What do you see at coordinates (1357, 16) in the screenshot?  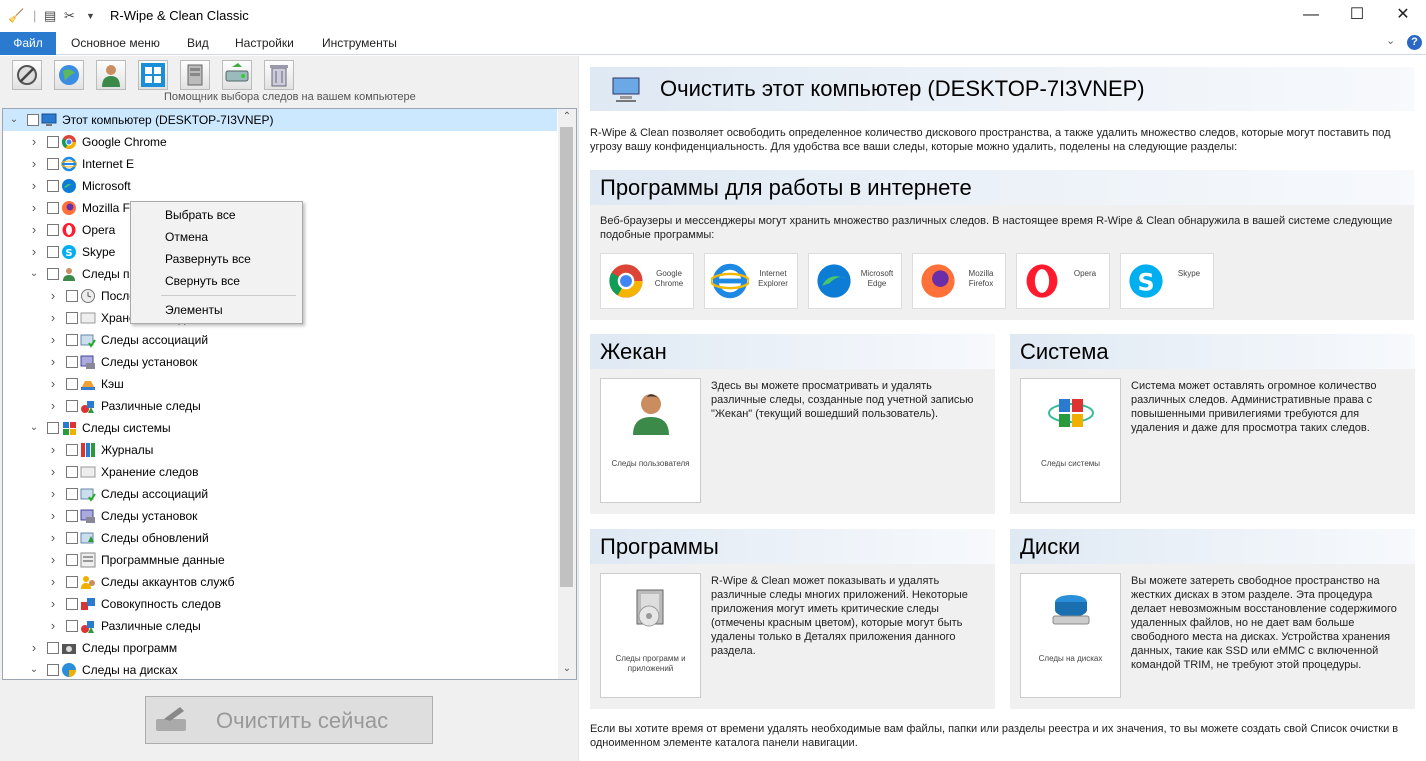 I see `maximize-button: ☐` at bounding box center [1357, 16].